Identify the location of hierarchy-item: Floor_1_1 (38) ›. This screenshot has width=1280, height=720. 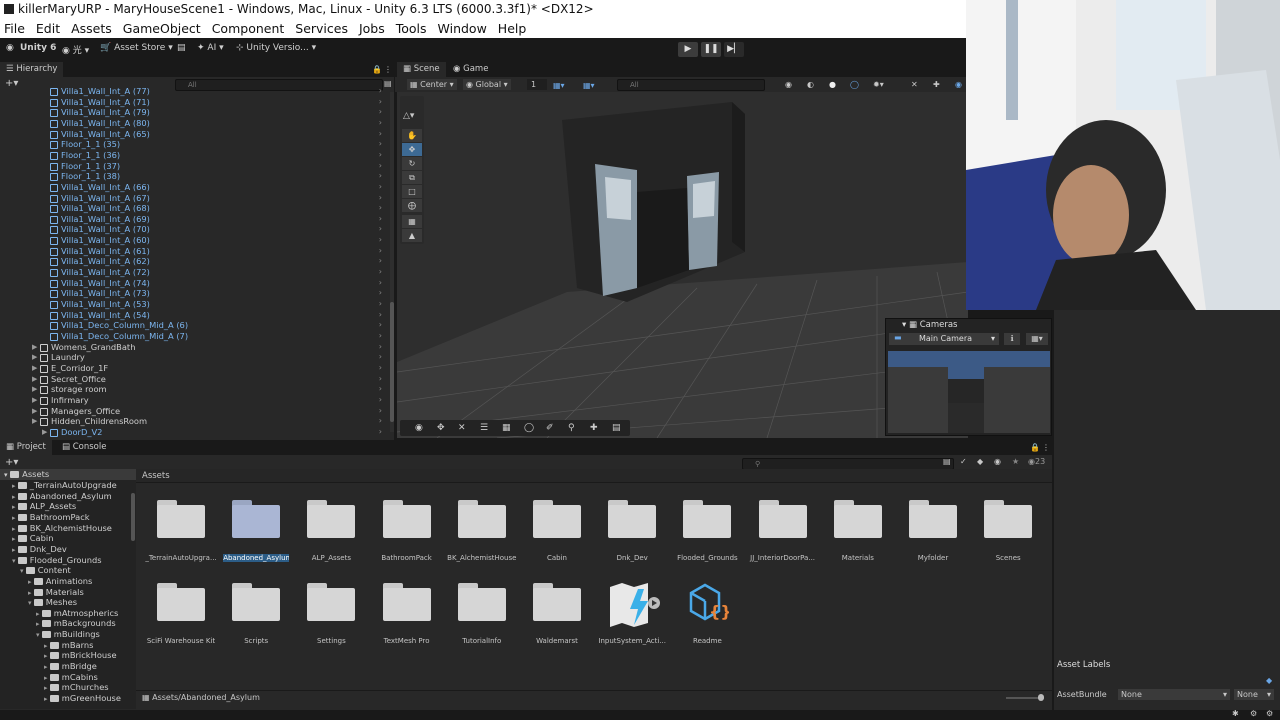
(196, 176).